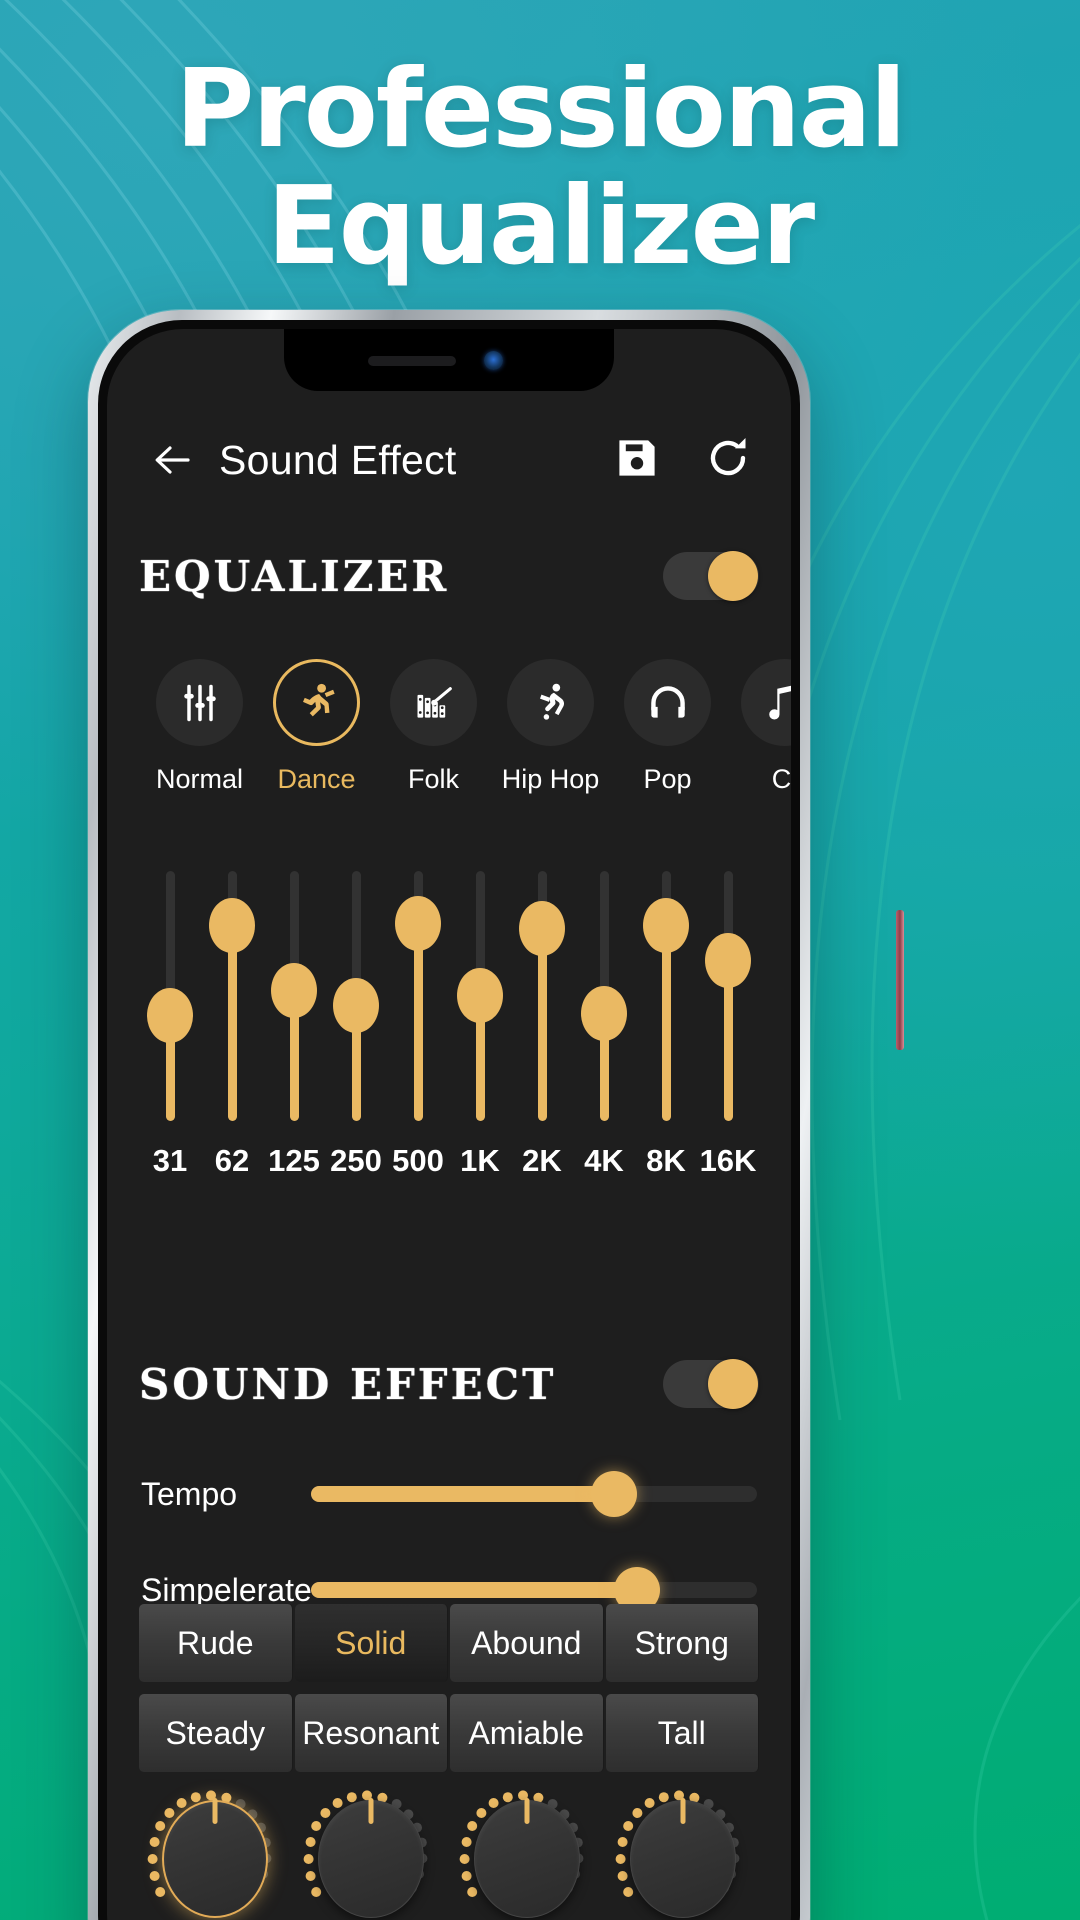  I want to click on effect-button-resonant: Resonant, so click(371, 1733).